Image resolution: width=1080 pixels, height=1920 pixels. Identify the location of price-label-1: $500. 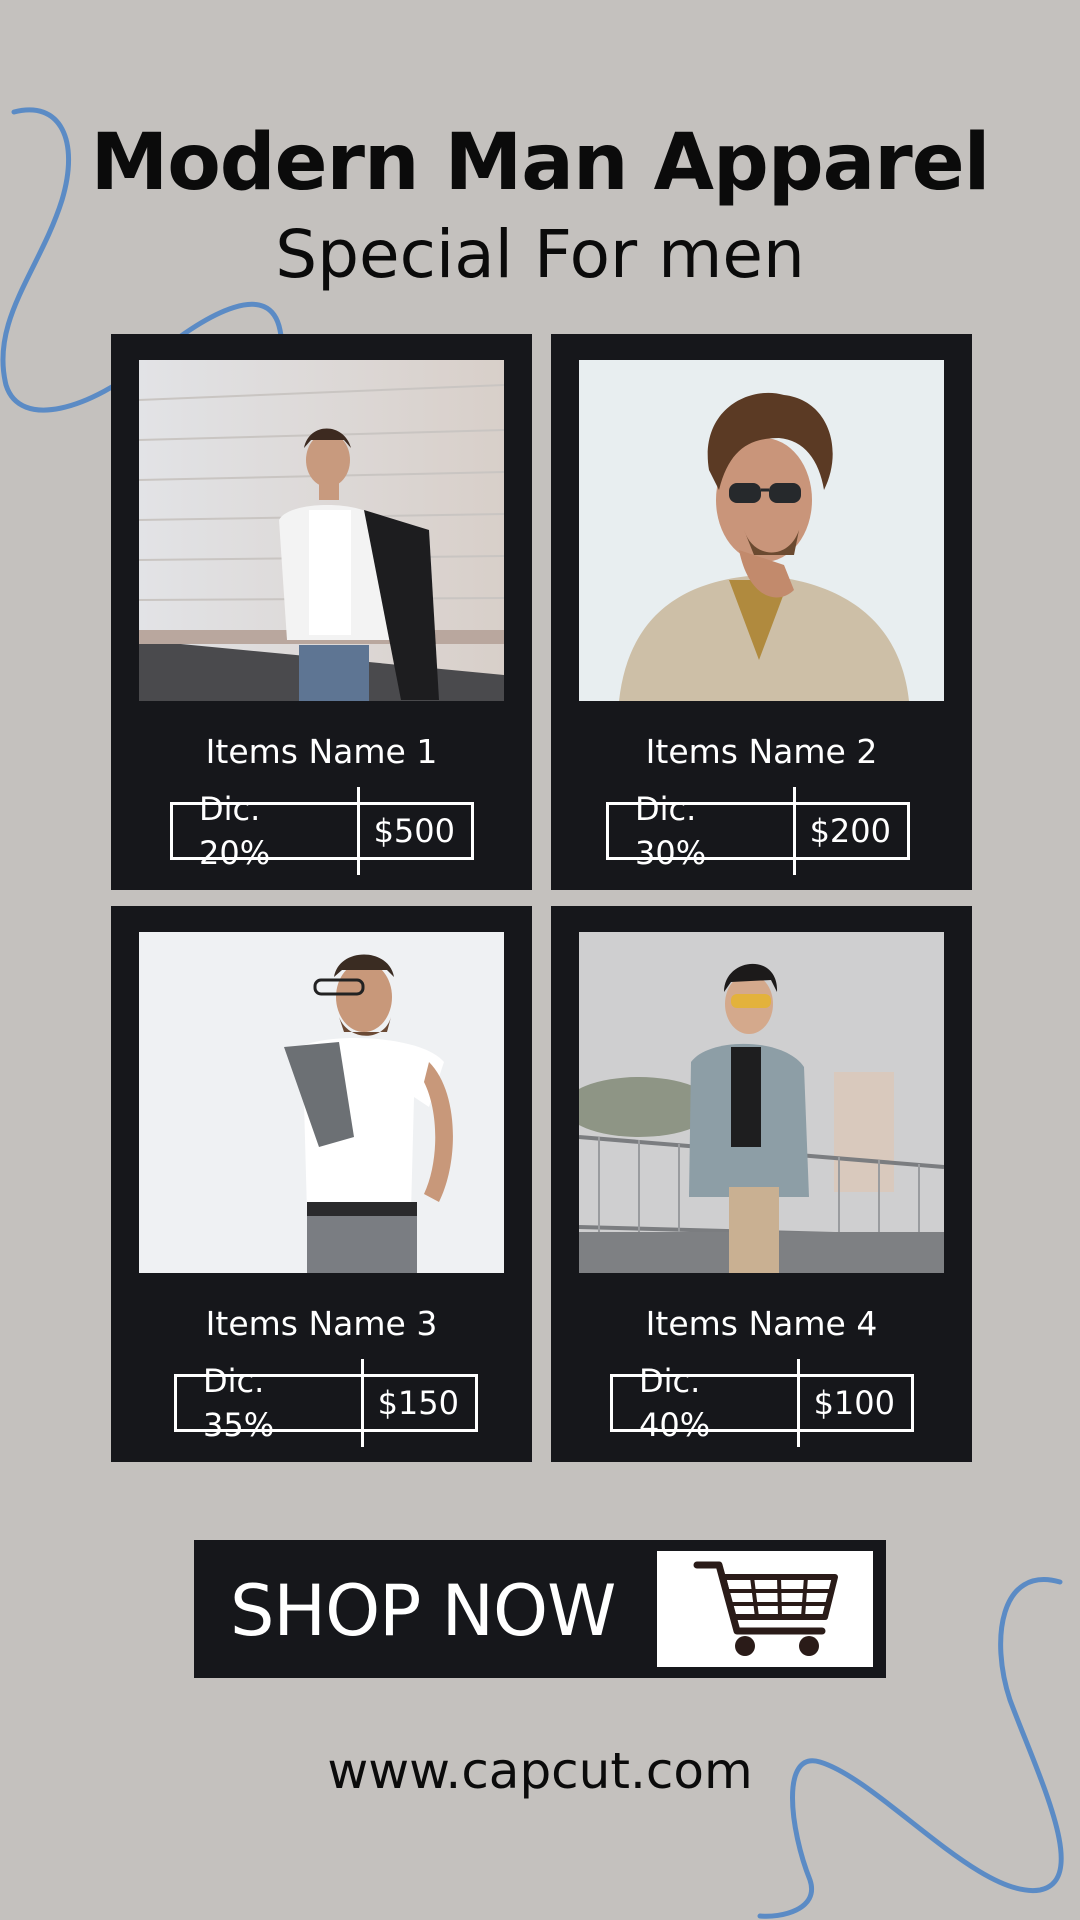
(414, 831).